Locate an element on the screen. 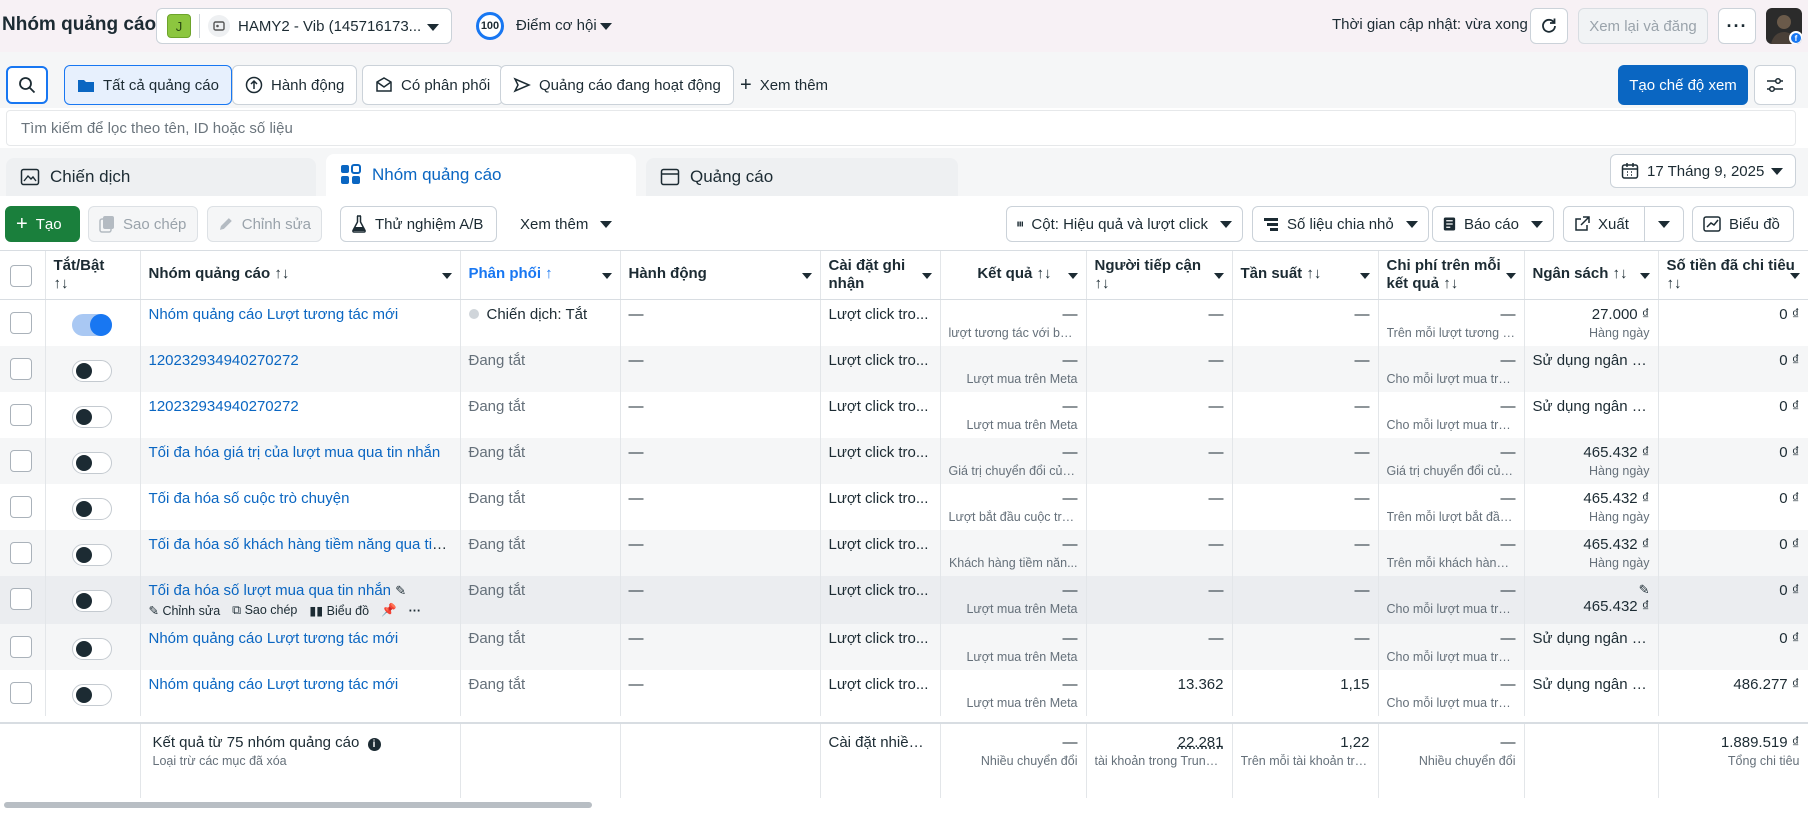 This screenshot has height=820, width=1808. header-reach: Người tiếp cận ↑↓ is located at coordinates (1159, 275).